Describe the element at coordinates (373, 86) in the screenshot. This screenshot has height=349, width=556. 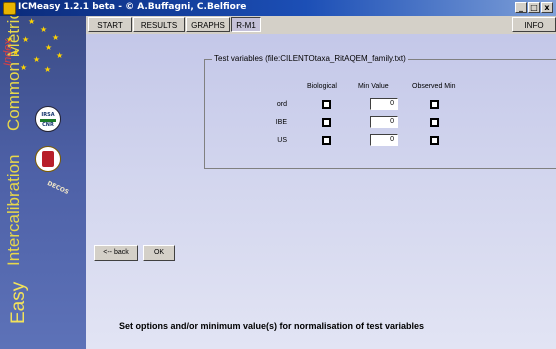
I see `column-header-min-value: Min Value` at that location.